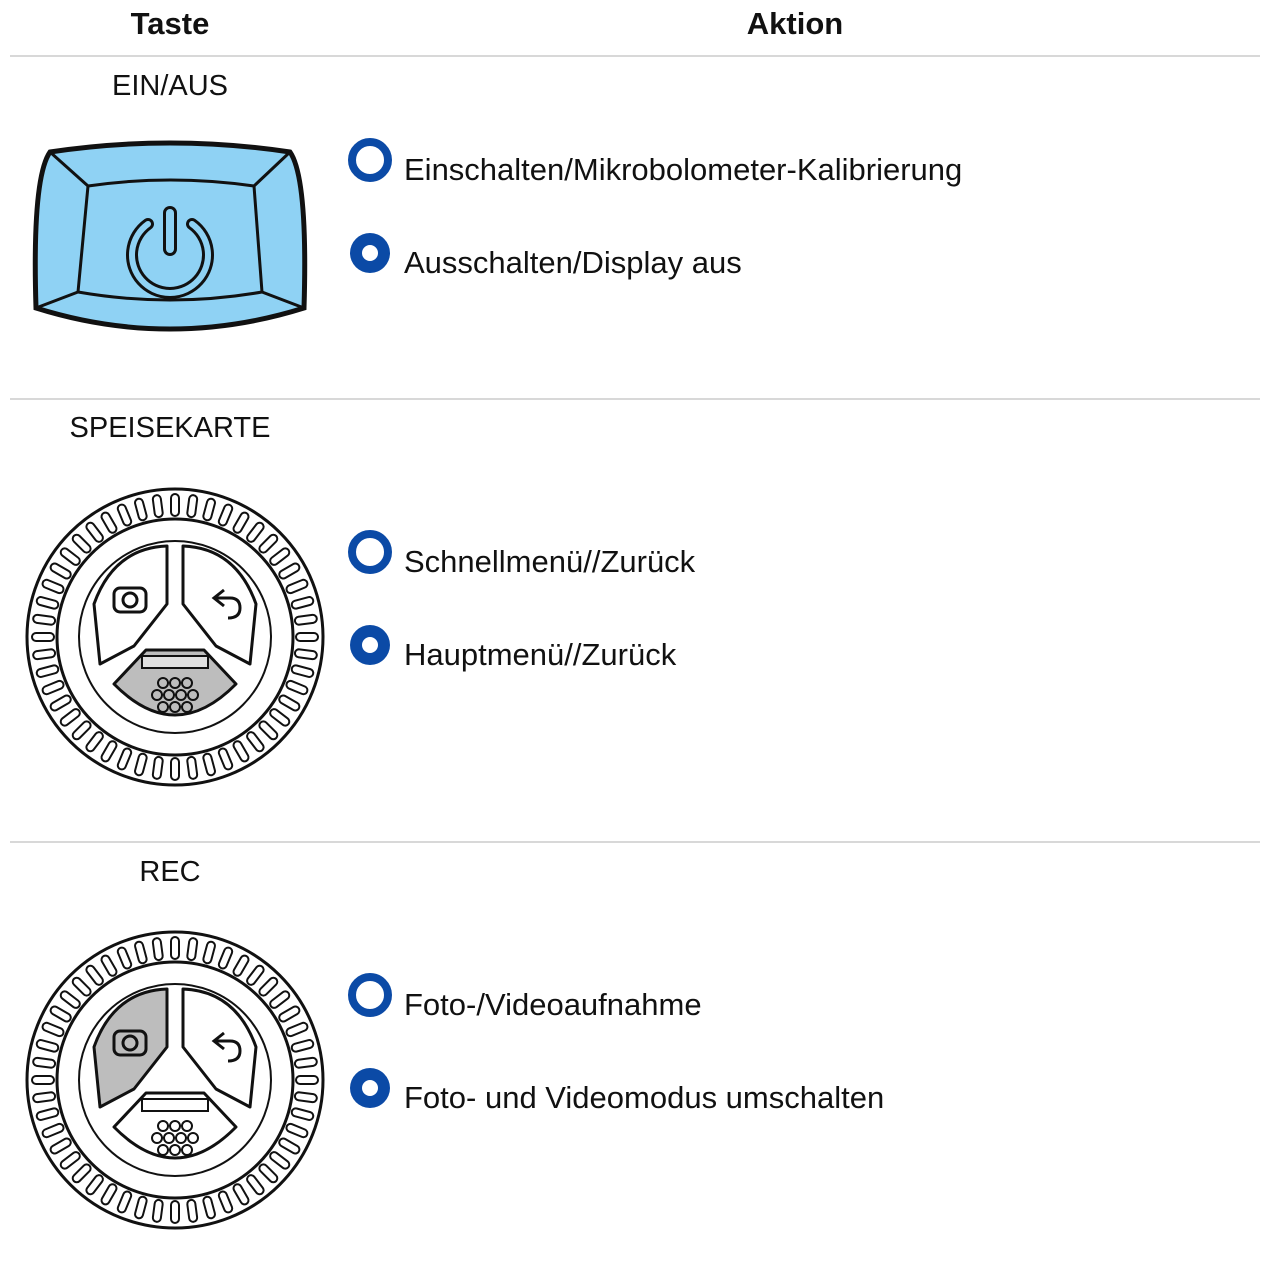 This screenshot has height=1278, width=1264. I want to click on action-text: Schnellmenü//Zurück, so click(550, 561).